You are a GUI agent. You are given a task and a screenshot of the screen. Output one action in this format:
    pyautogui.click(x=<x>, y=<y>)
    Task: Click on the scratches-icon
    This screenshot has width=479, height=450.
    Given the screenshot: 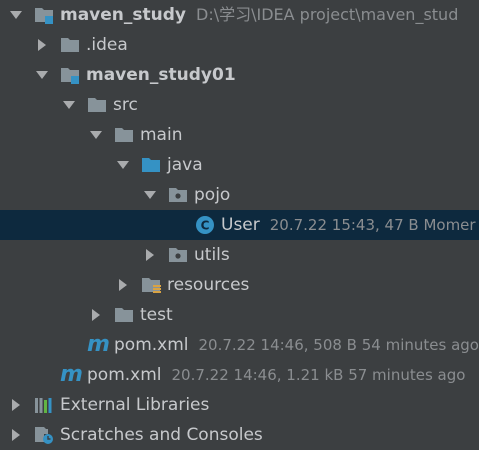 What is the action you would take?
    pyautogui.click(x=44, y=435)
    